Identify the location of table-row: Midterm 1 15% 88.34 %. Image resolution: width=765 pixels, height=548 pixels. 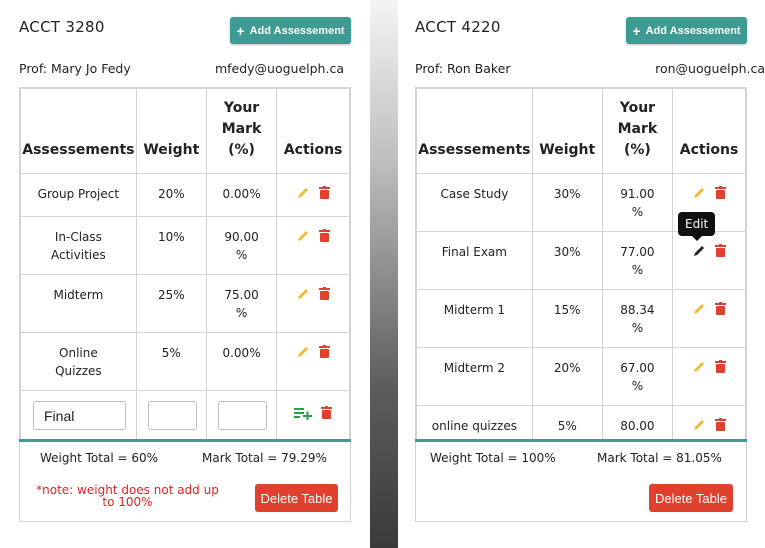
(581, 318).